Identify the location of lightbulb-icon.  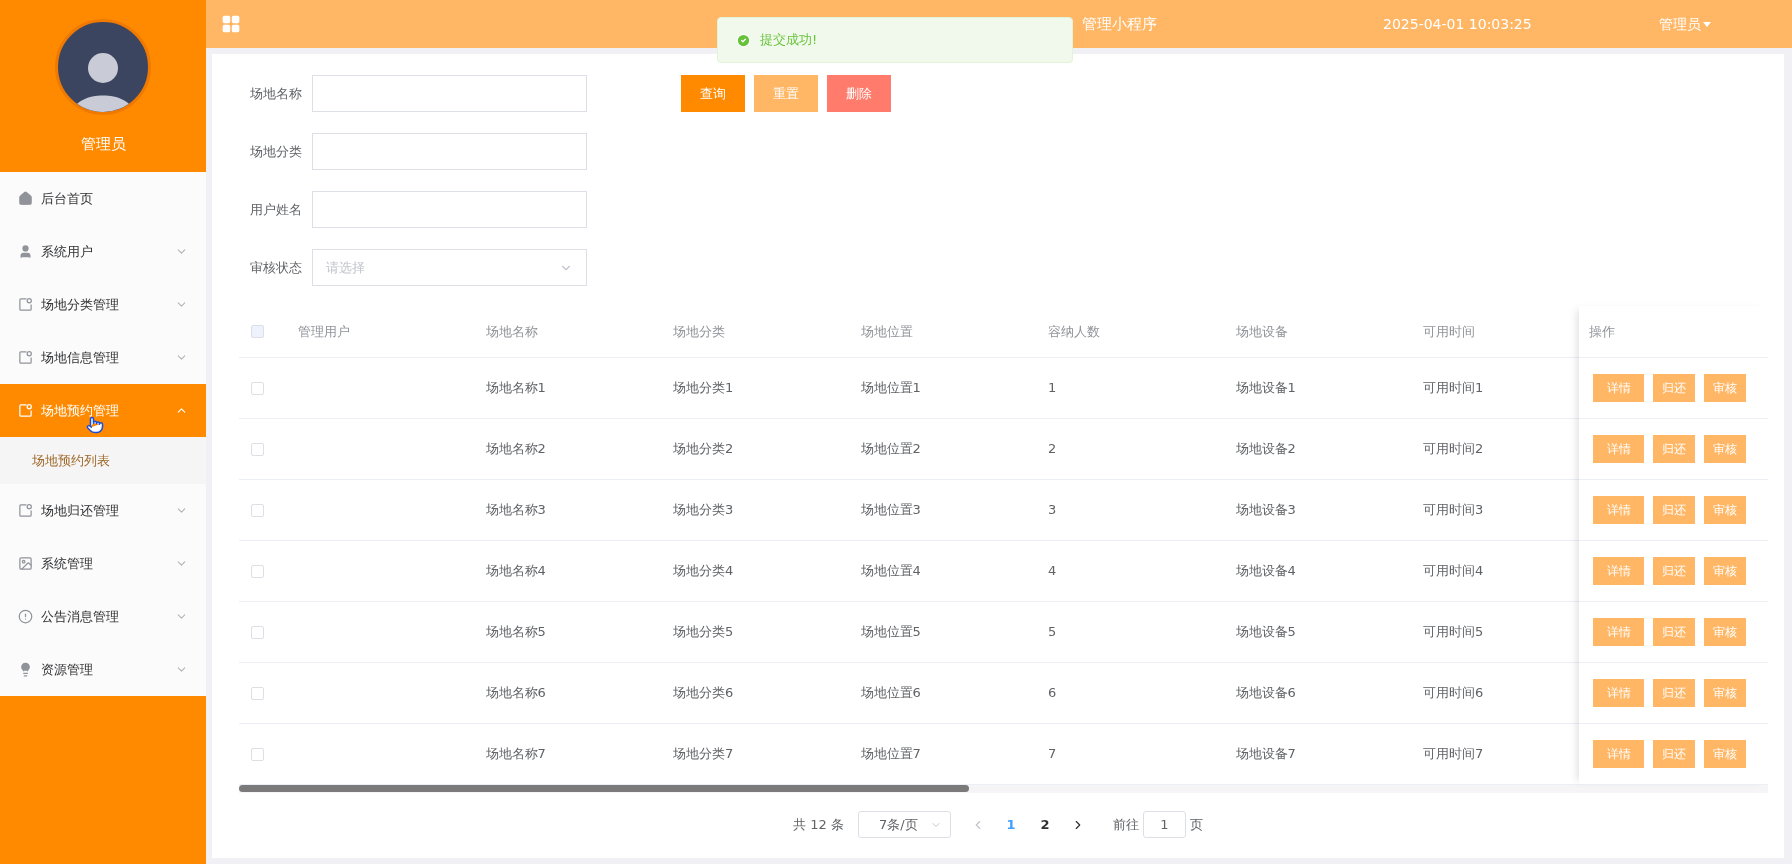
(25, 669).